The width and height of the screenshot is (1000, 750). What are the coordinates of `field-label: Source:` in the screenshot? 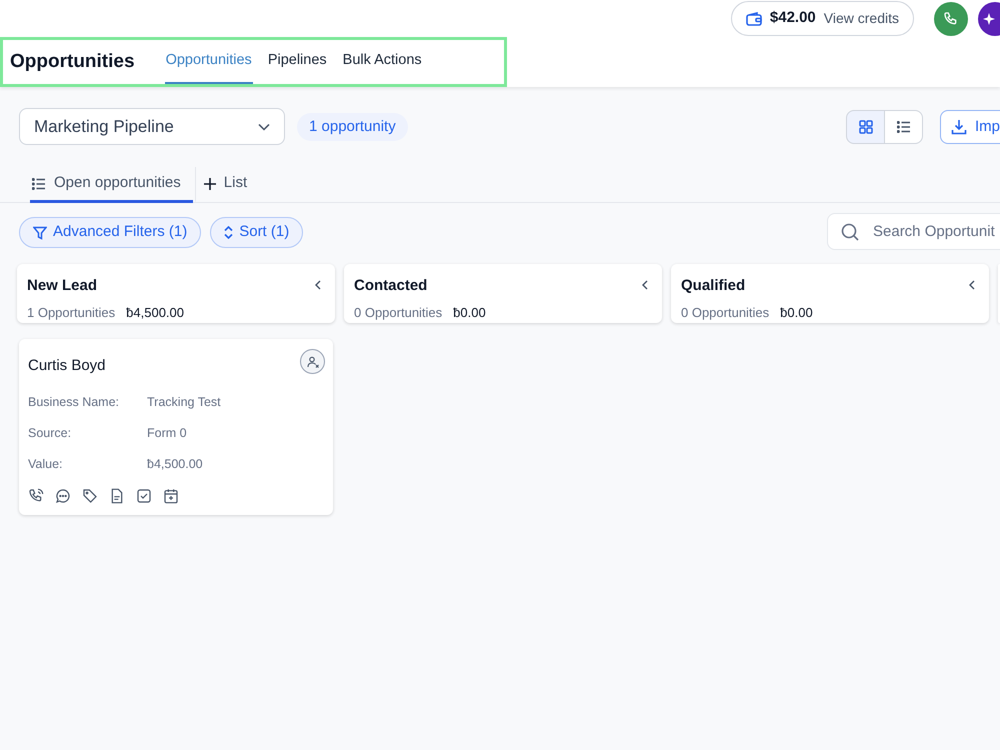 It's located at (50, 433).